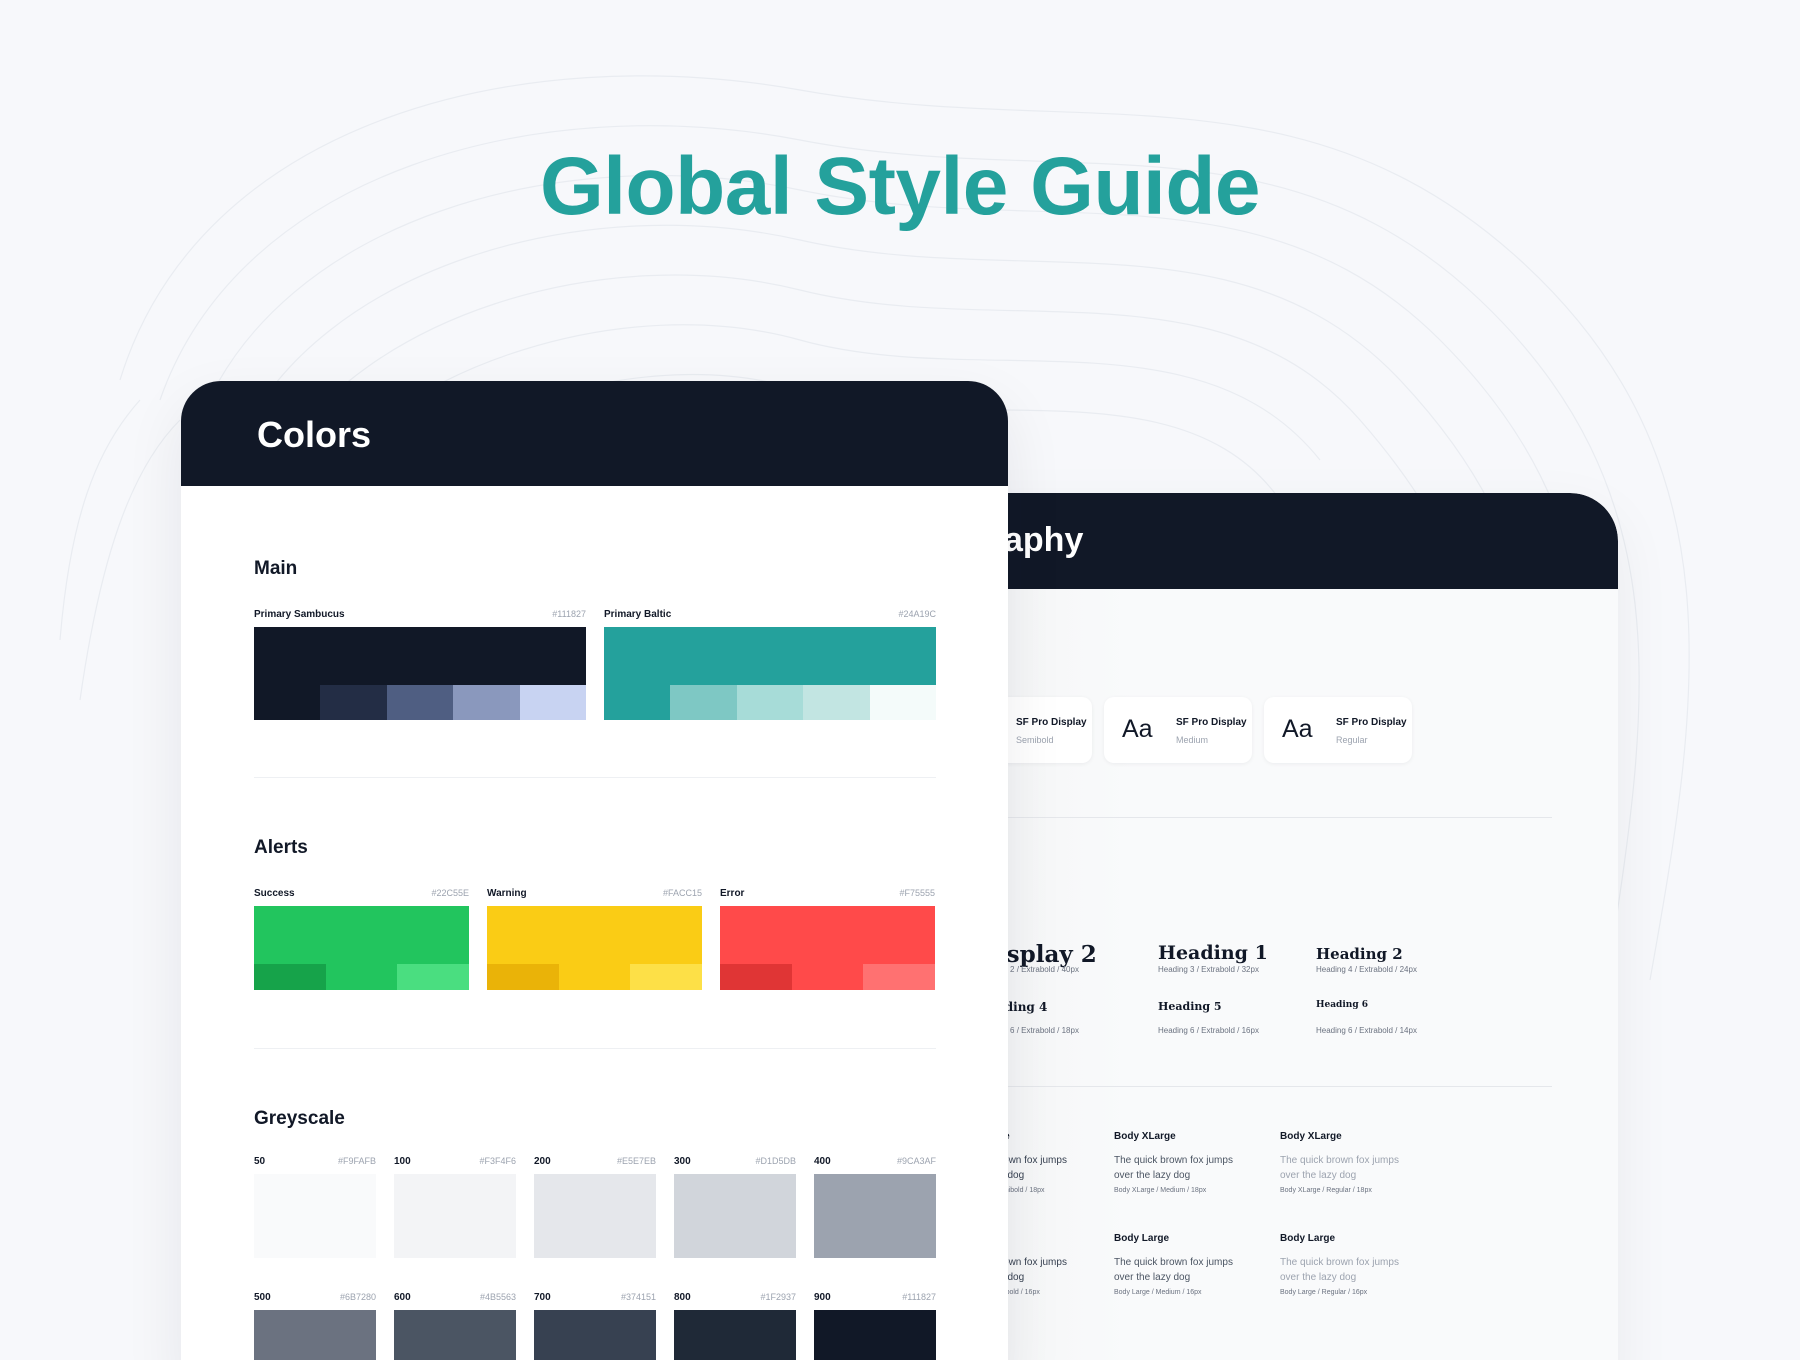  What do you see at coordinates (775, 1161) in the screenshot?
I see `grey-swatch-hex: #D1D5DB` at bounding box center [775, 1161].